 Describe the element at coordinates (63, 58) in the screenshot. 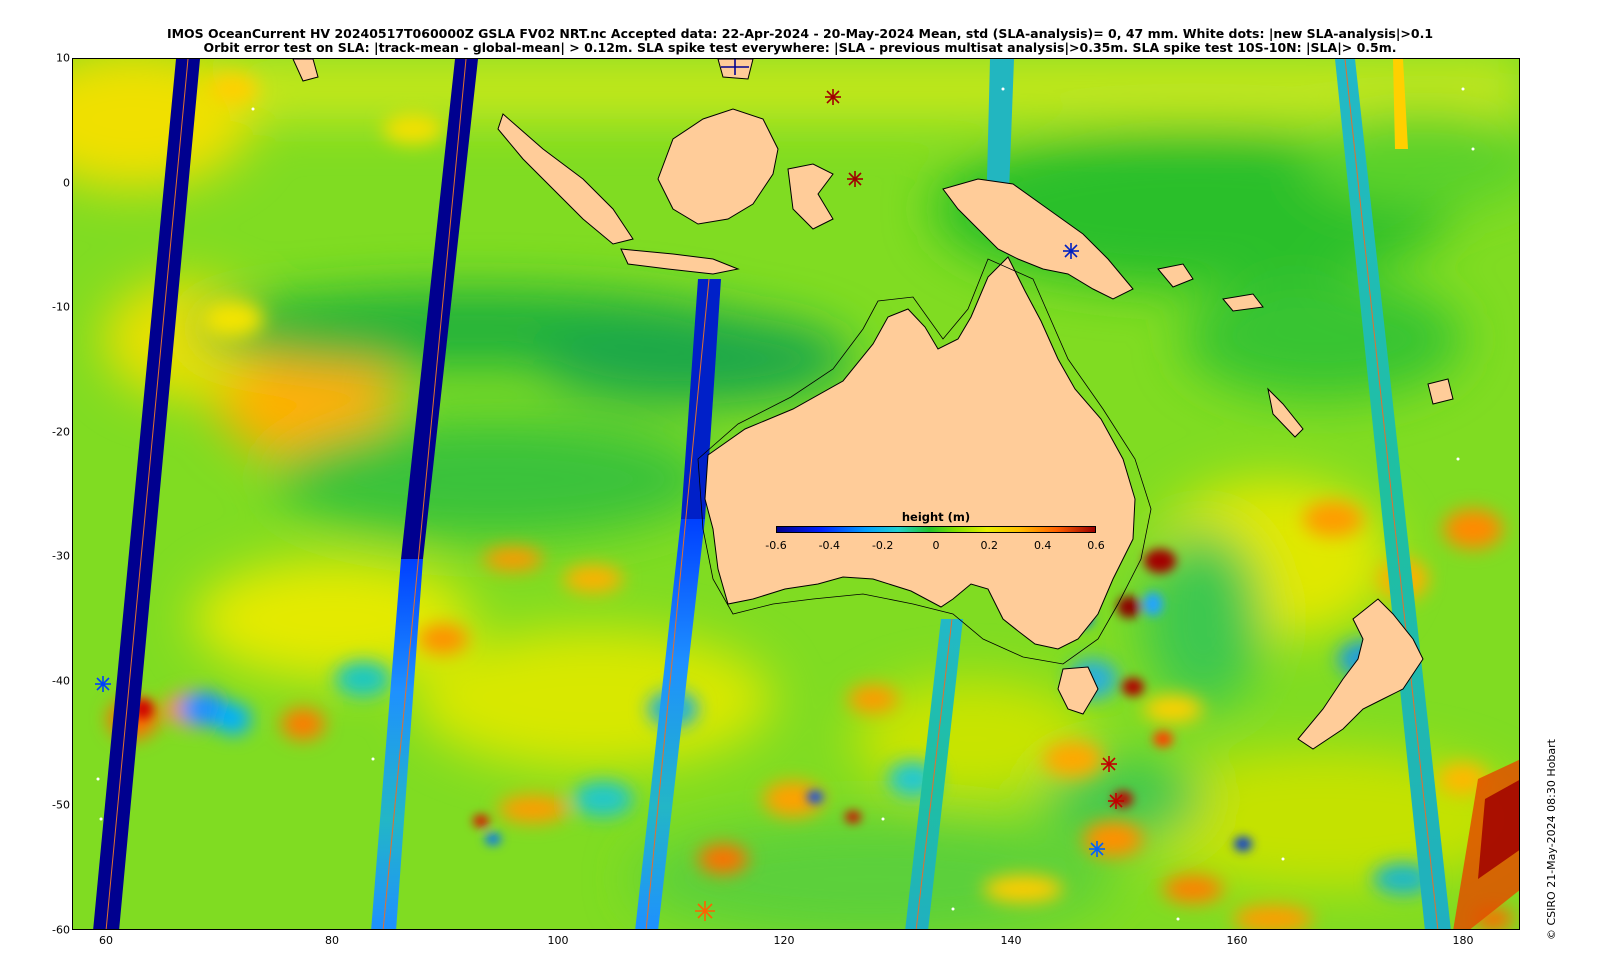

I see `y-tick-label: 10` at that location.